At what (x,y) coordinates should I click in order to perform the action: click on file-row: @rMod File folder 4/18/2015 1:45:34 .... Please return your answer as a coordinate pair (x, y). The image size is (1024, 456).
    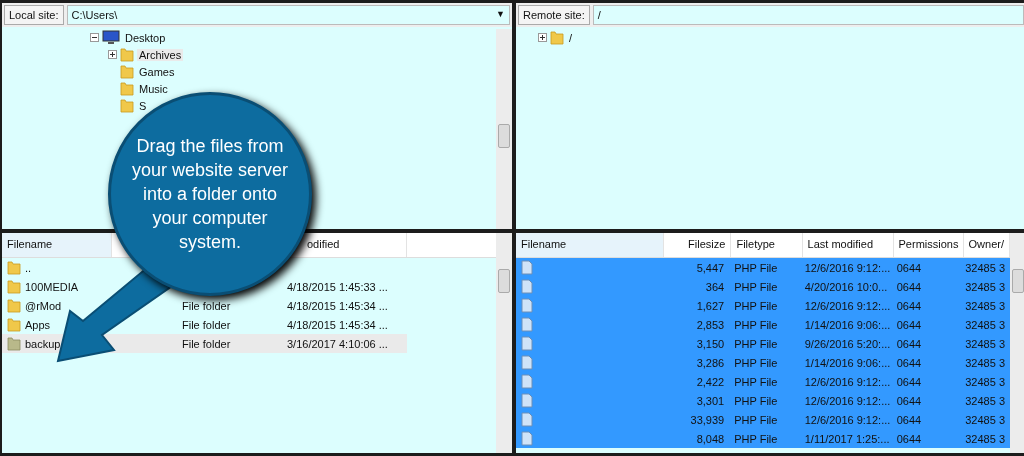
    Looking at the image, I should click on (204, 305).